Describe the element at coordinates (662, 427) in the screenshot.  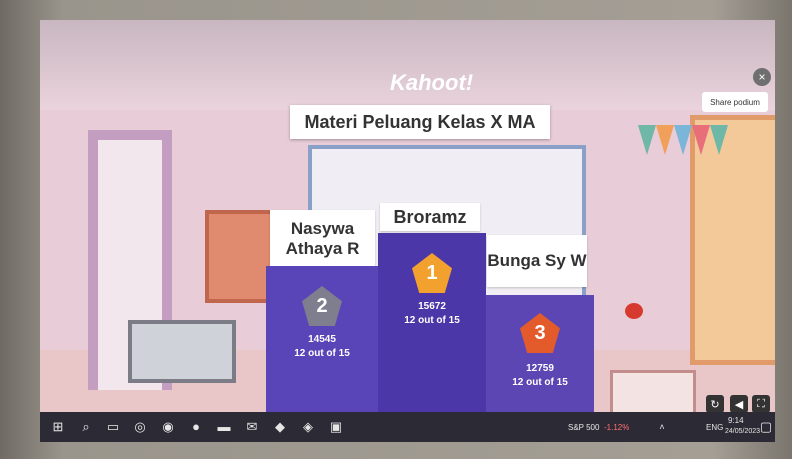
I see `tray-chevron-icon: ˄` at that location.